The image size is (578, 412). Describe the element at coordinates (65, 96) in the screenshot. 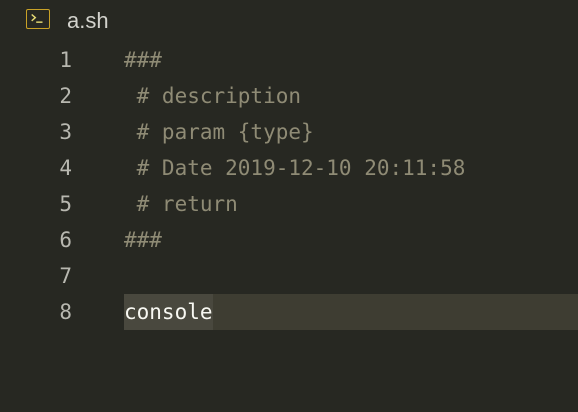

I see `line-number: 2` at that location.